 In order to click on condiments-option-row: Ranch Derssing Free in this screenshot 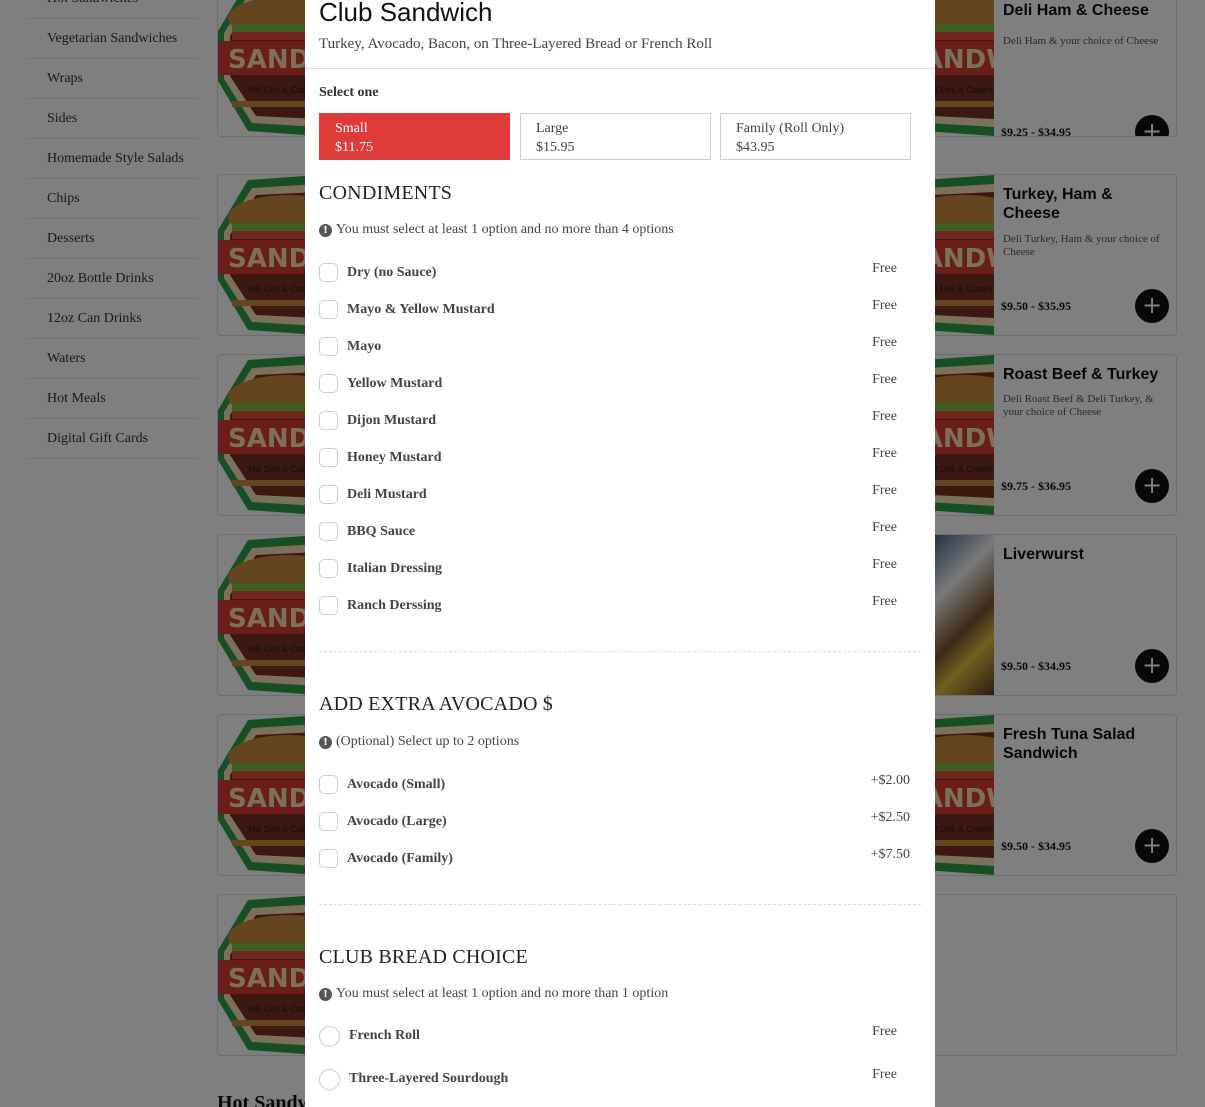, I will do `click(614, 606)`.